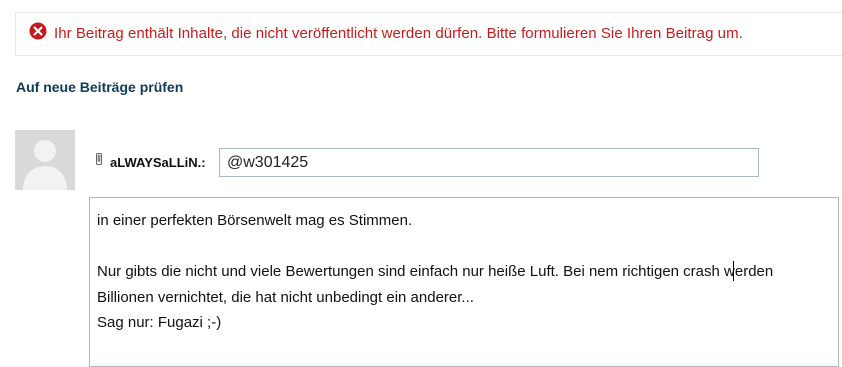 This screenshot has height=367, width=842. Describe the element at coordinates (158, 162) in the screenshot. I see `username-label: aLWAYSaLLiN.:` at that location.